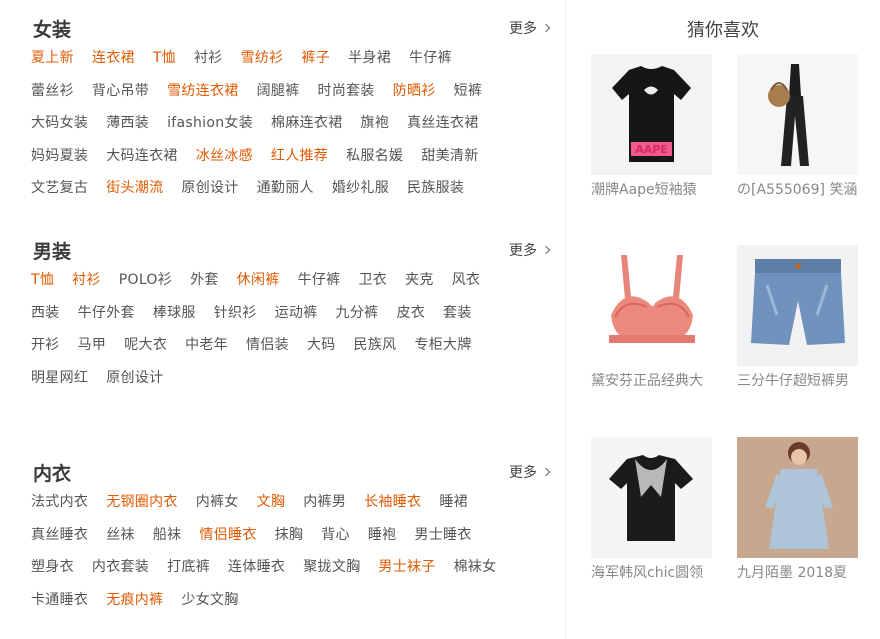  I want to click on category-link: 街头潮流, so click(134, 188).